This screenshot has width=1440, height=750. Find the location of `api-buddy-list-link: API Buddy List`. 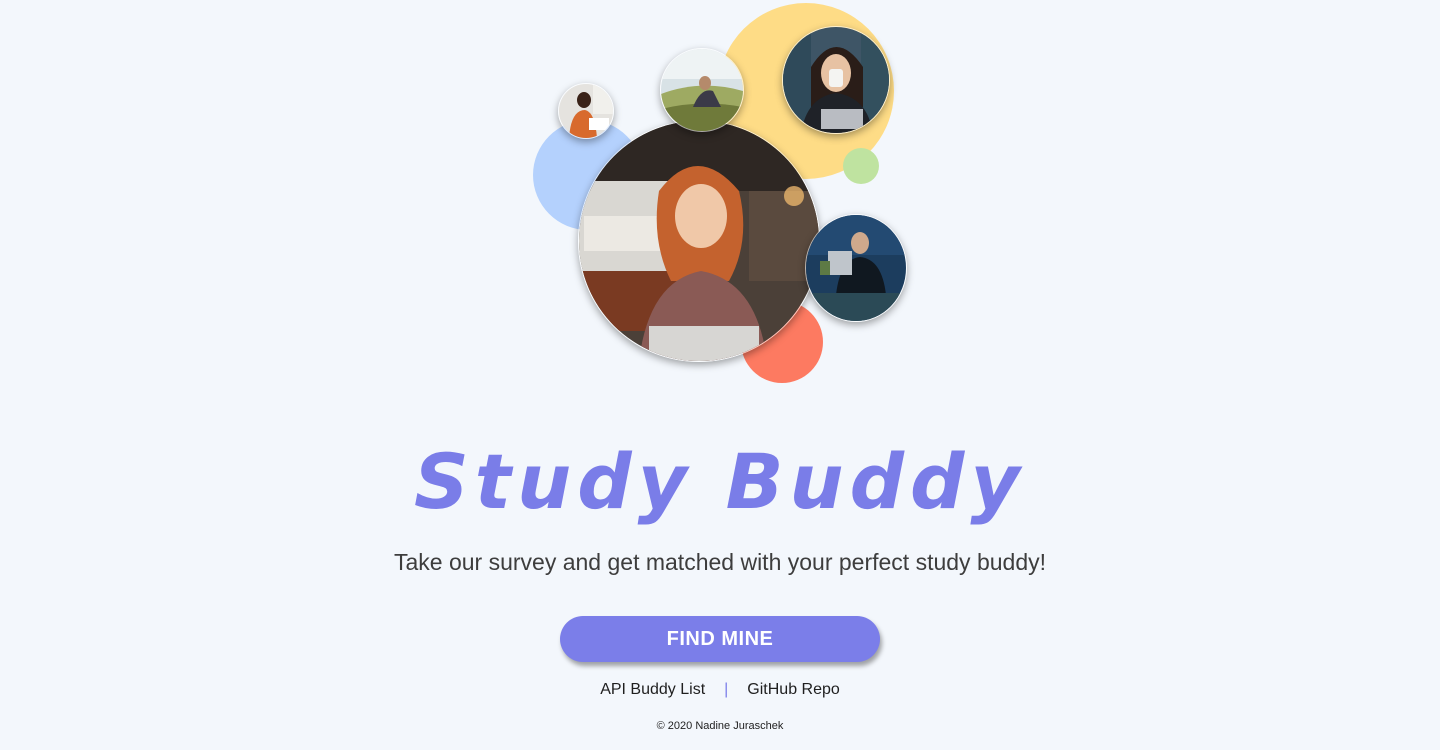

api-buddy-list-link: API Buddy List is located at coordinates (652, 689).